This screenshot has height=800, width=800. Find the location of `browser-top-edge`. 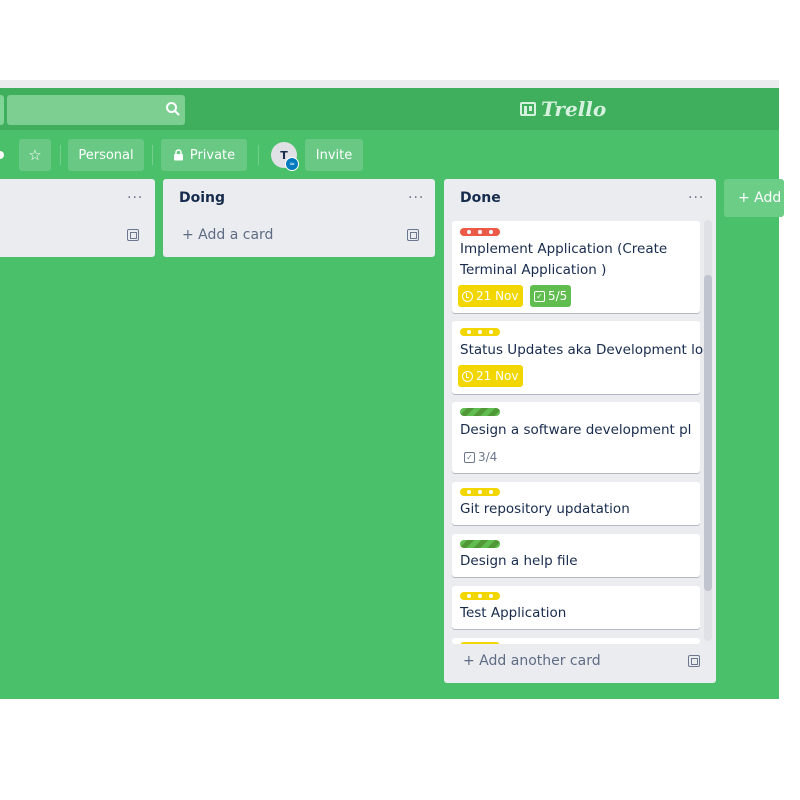

browser-top-edge is located at coordinates (389, 84).